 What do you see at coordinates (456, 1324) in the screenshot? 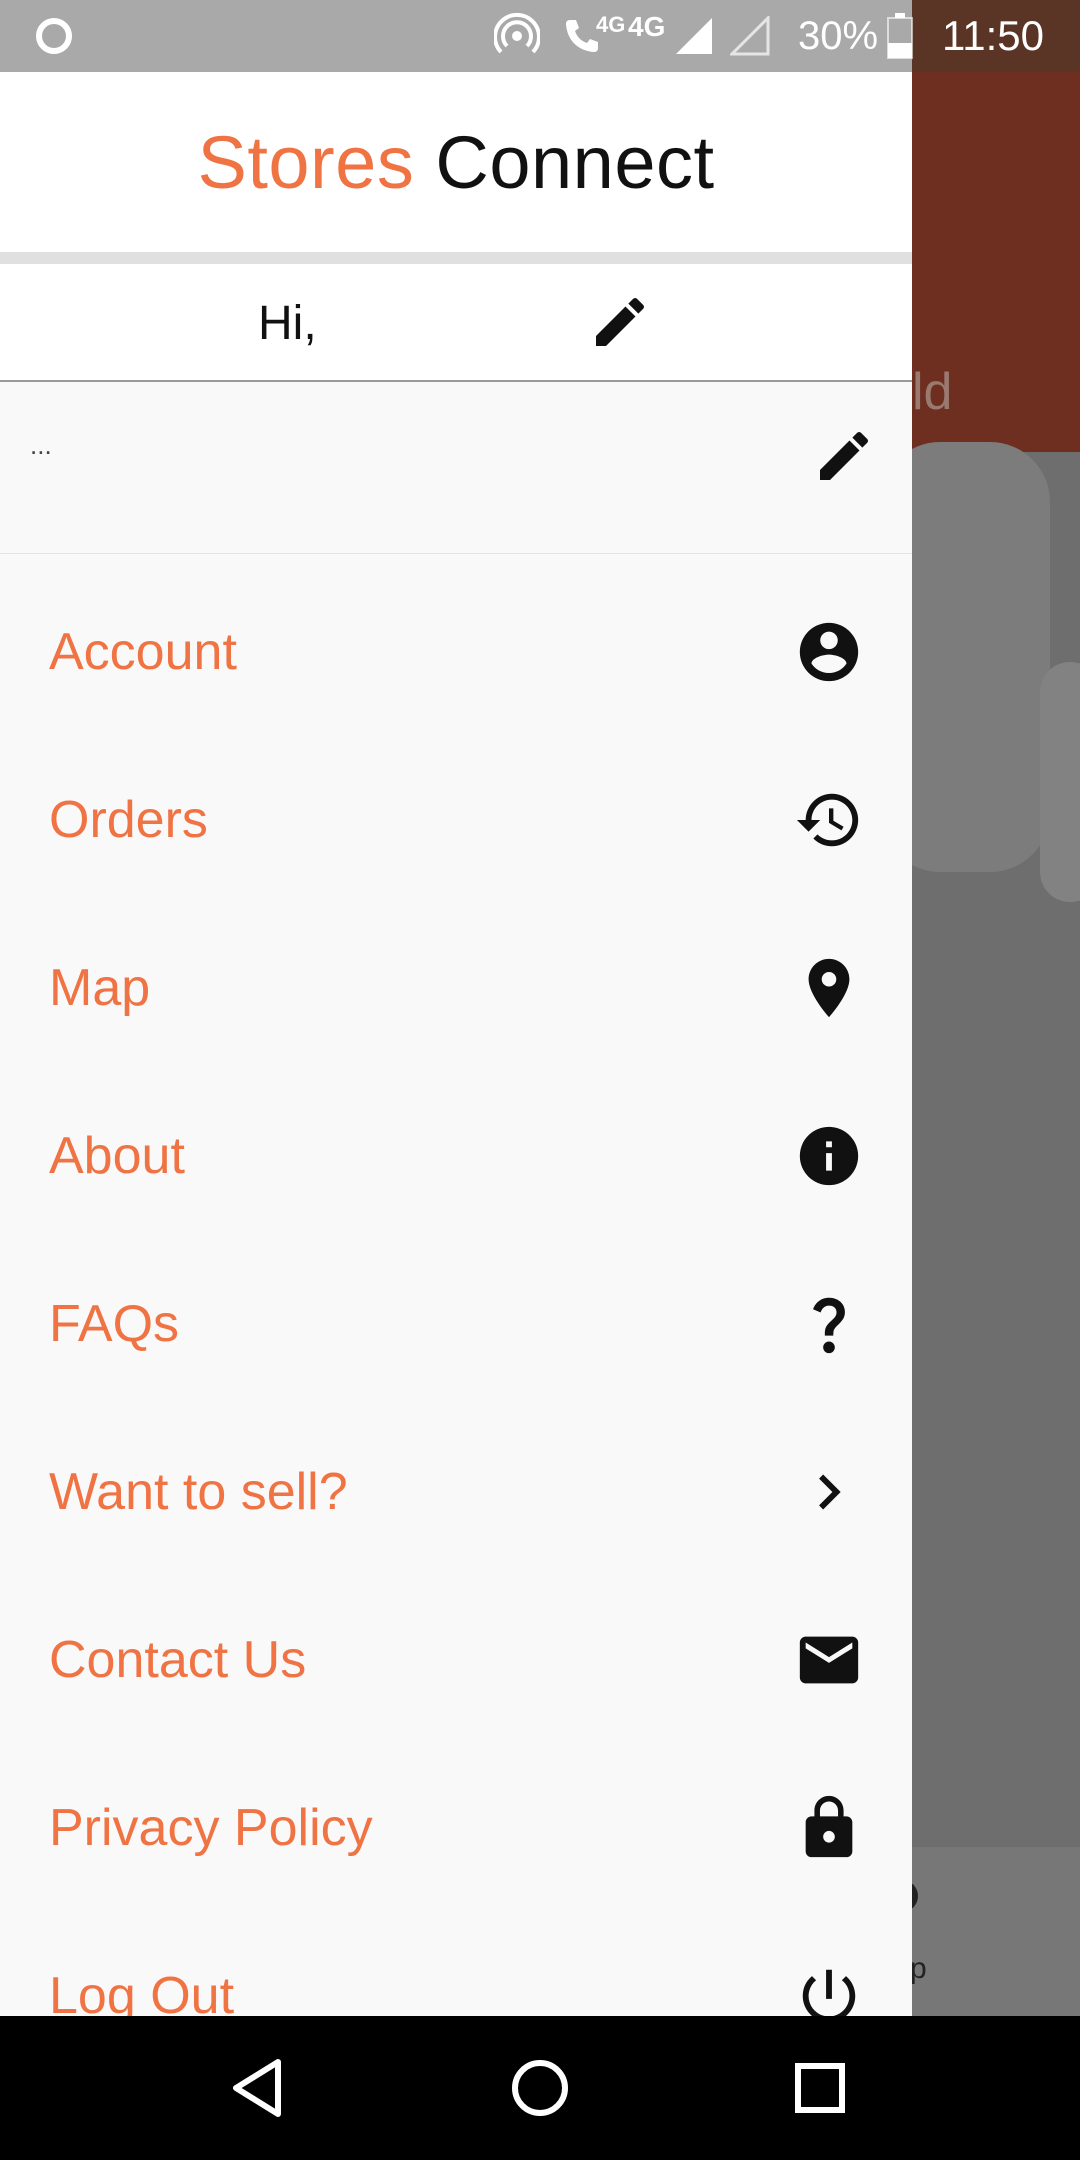
I see `menu-item-faqs: FAQs` at bounding box center [456, 1324].